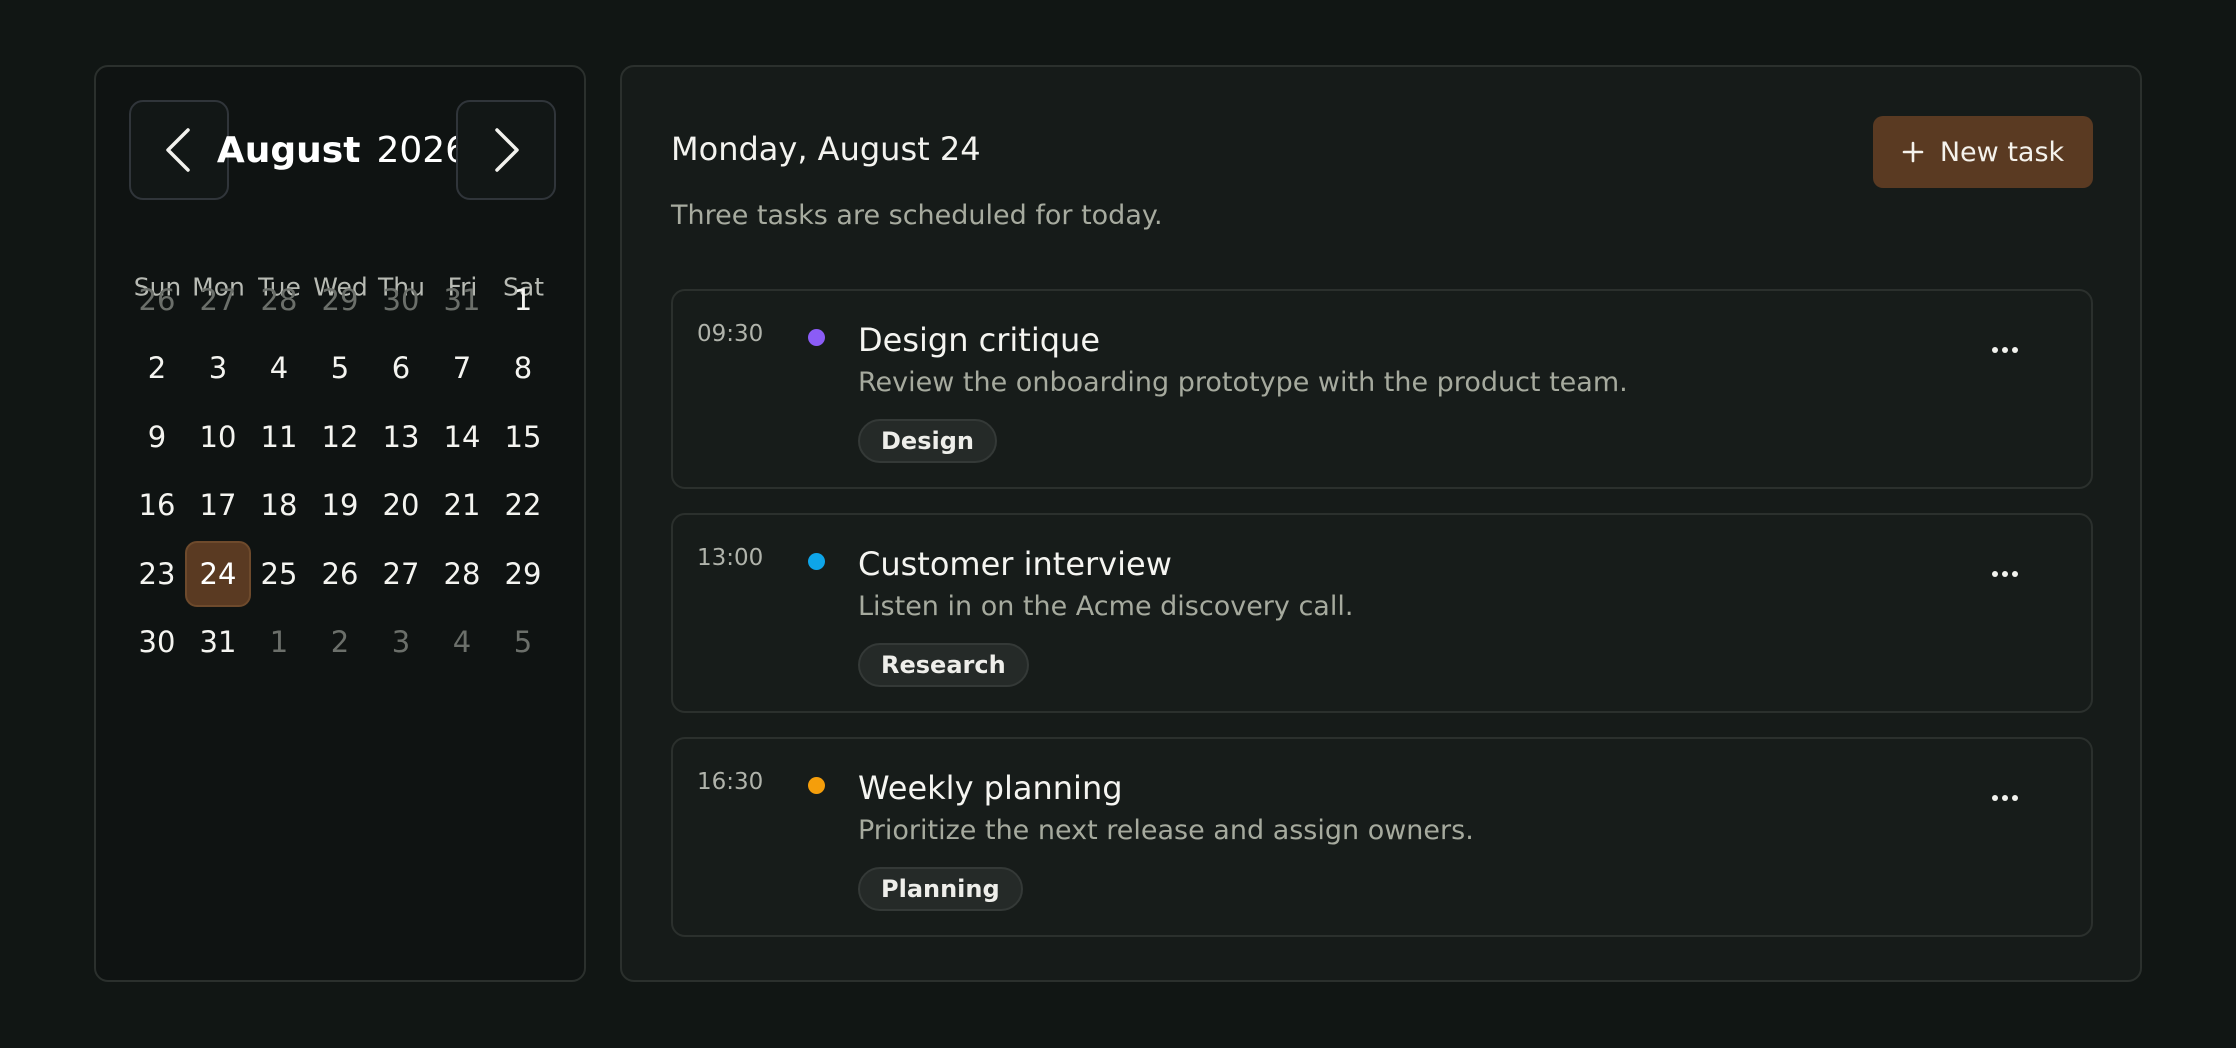 Image resolution: width=2236 pixels, height=1048 pixels. Describe the element at coordinates (943, 665) in the screenshot. I see `task-tag: Research` at that location.